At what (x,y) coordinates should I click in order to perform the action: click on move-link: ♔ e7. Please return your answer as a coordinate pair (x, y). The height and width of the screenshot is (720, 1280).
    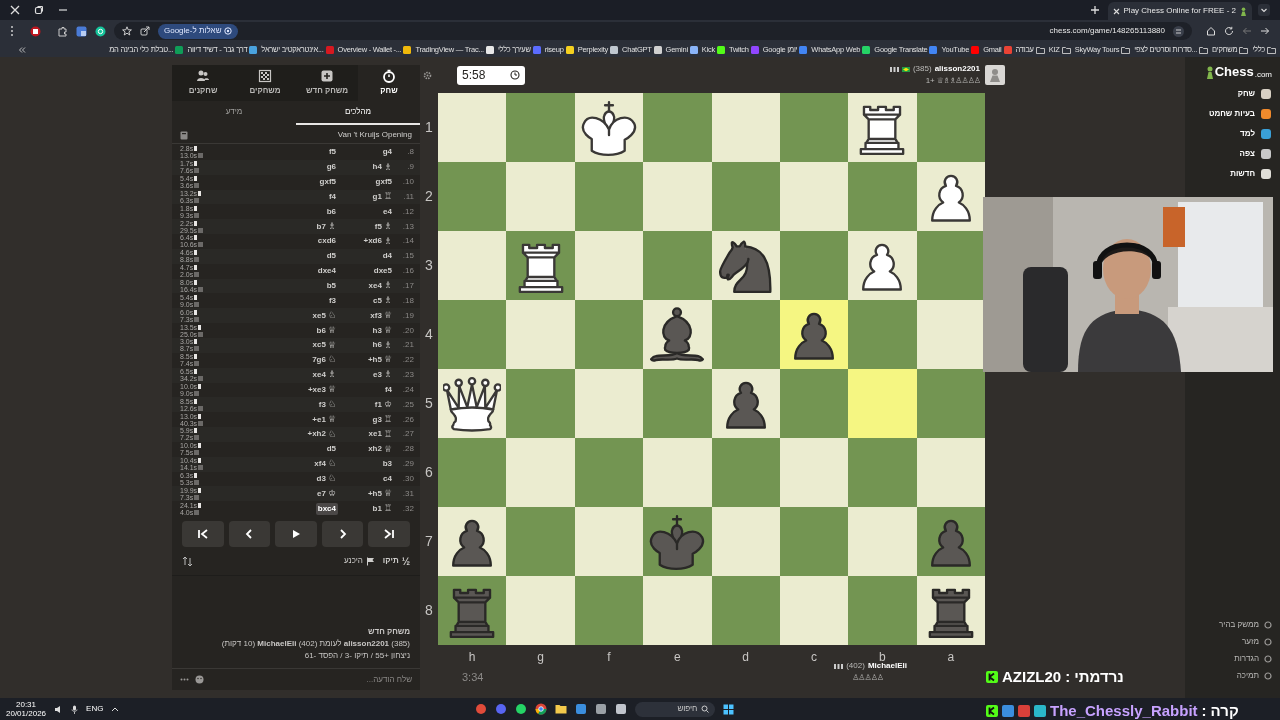
    Looking at the image, I should click on (326, 494).